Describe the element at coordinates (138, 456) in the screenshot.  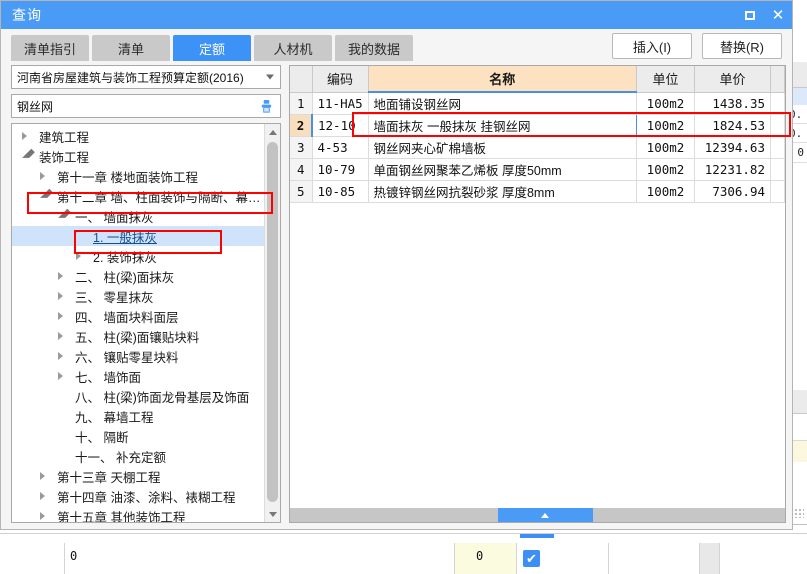
I see `tree-item: 十一、 补充定额` at that location.